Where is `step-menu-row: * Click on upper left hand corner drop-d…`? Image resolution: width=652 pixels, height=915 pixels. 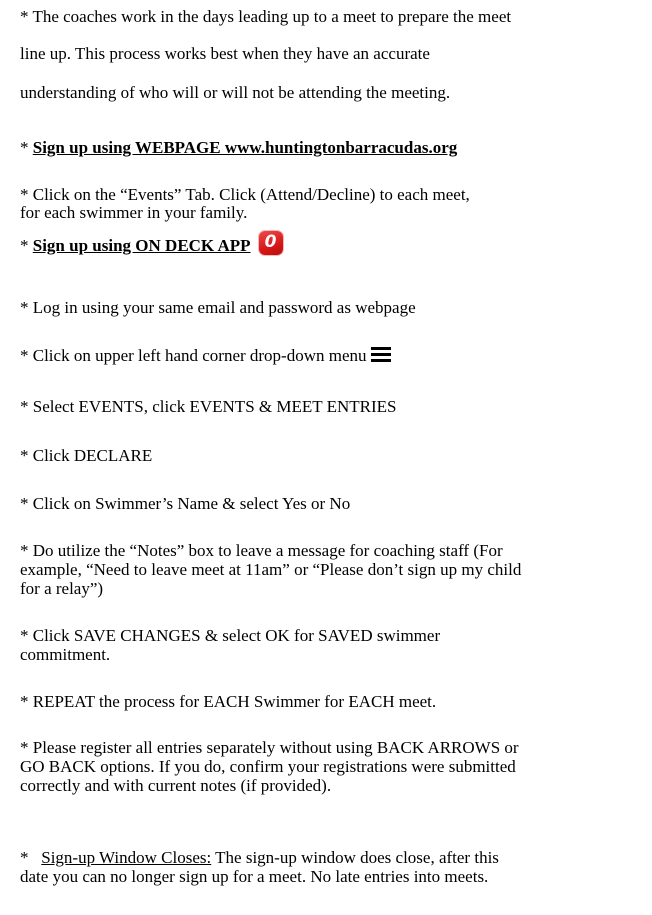
step-menu-row: * Click on upper left hand corner drop-d… is located at coordinates (205, 356).